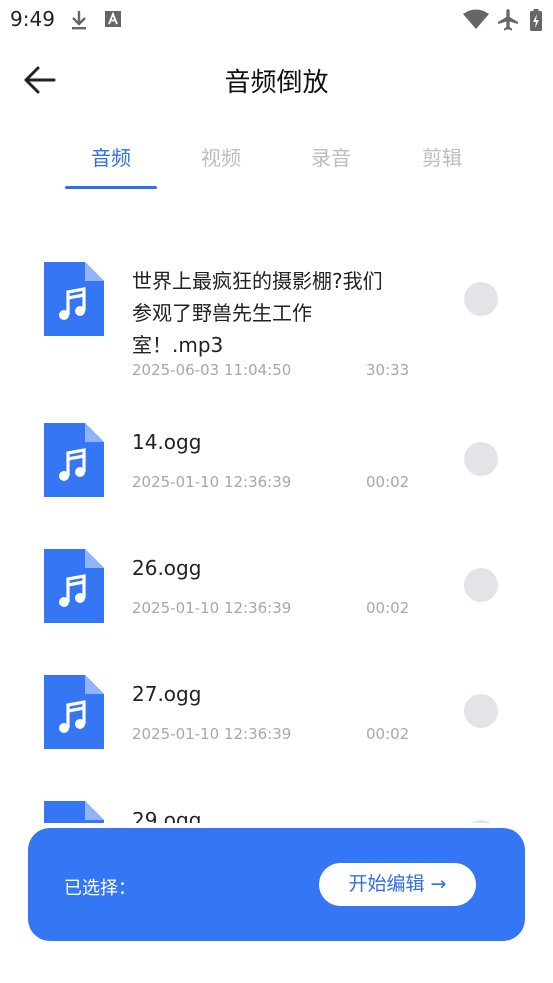  I want to click on download-icon, so click(79, 20).